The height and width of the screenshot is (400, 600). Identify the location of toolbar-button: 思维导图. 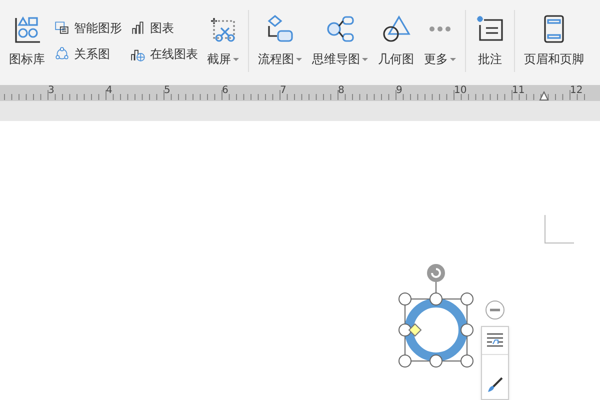
(340, 41).